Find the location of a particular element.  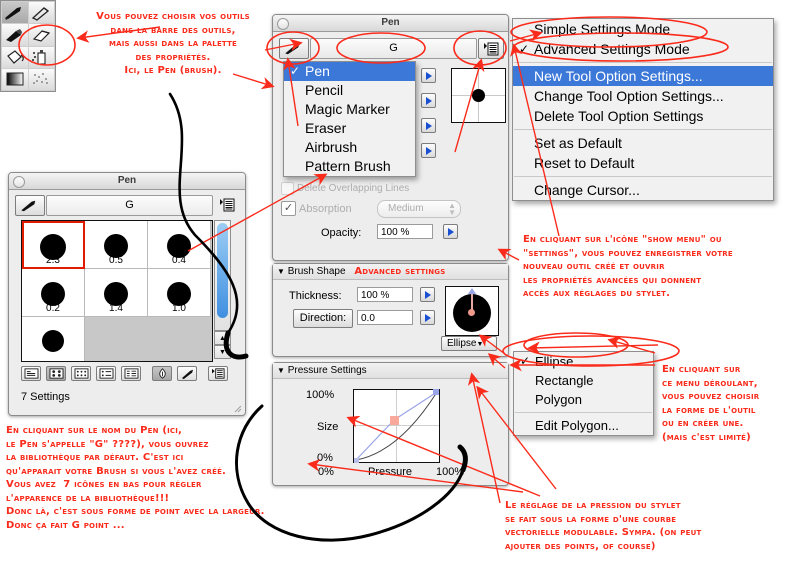

direction-button: Direction: is located at coordinates (323, 318).